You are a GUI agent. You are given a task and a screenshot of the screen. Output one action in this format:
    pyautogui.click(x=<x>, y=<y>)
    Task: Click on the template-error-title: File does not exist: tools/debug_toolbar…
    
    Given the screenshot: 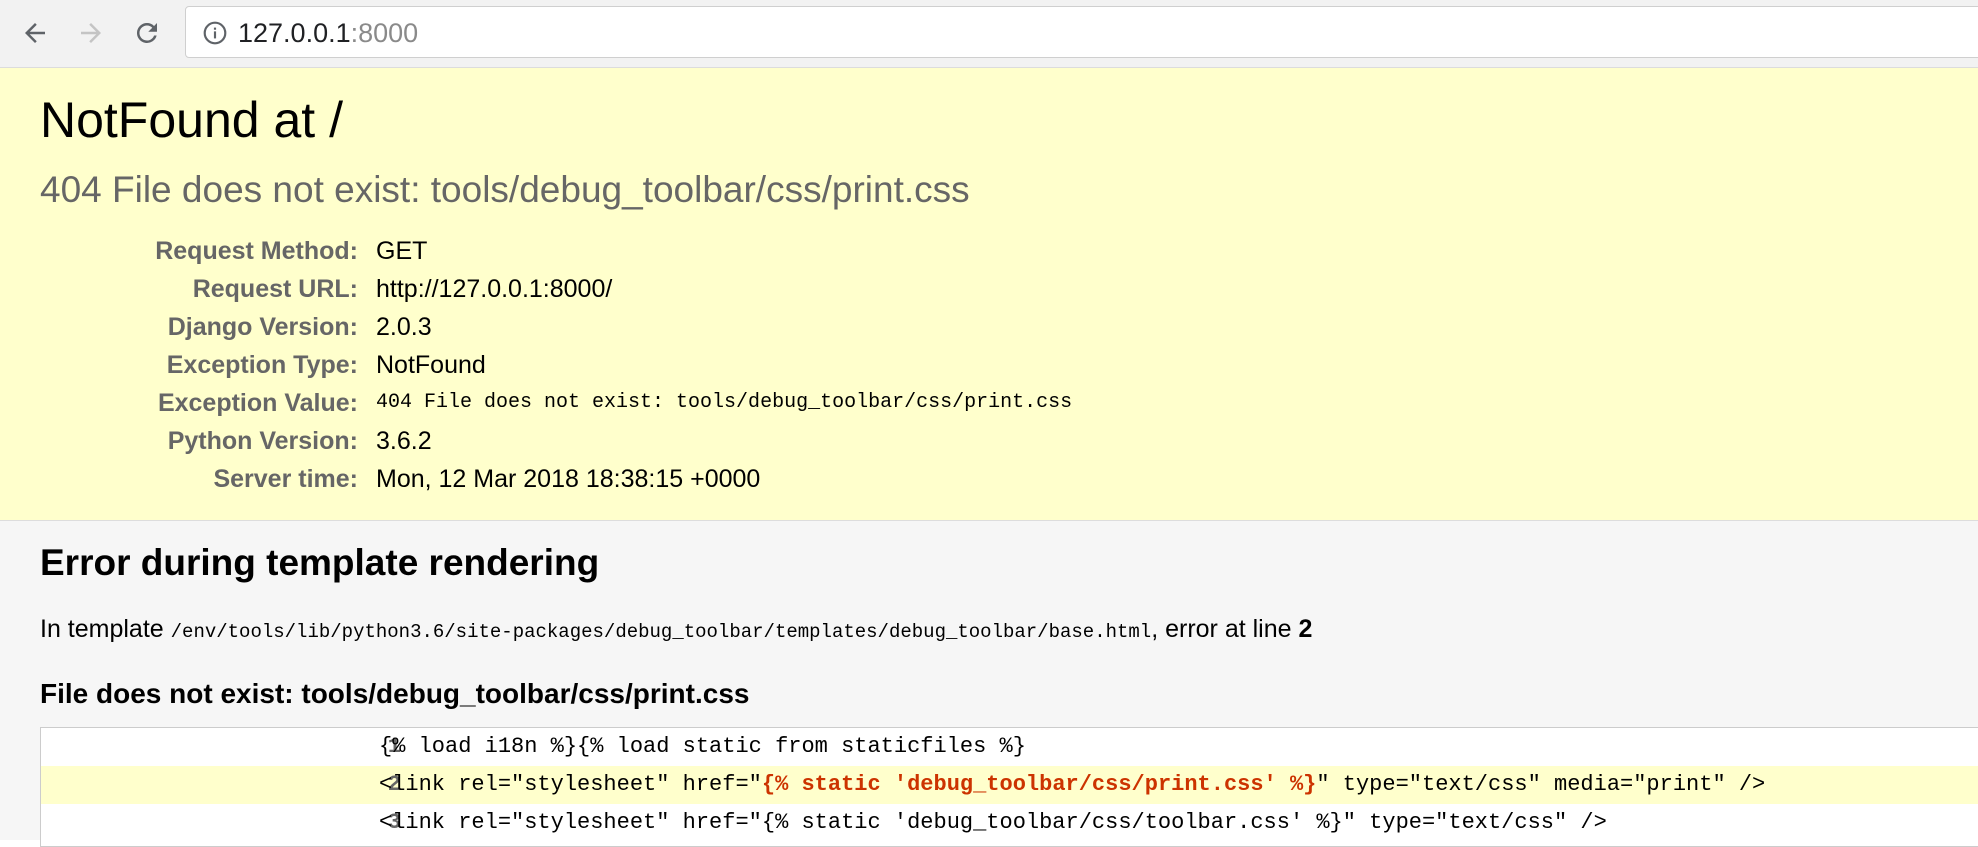 What is the action you would take?
    pyautogui.click(x=395, y=693)
    